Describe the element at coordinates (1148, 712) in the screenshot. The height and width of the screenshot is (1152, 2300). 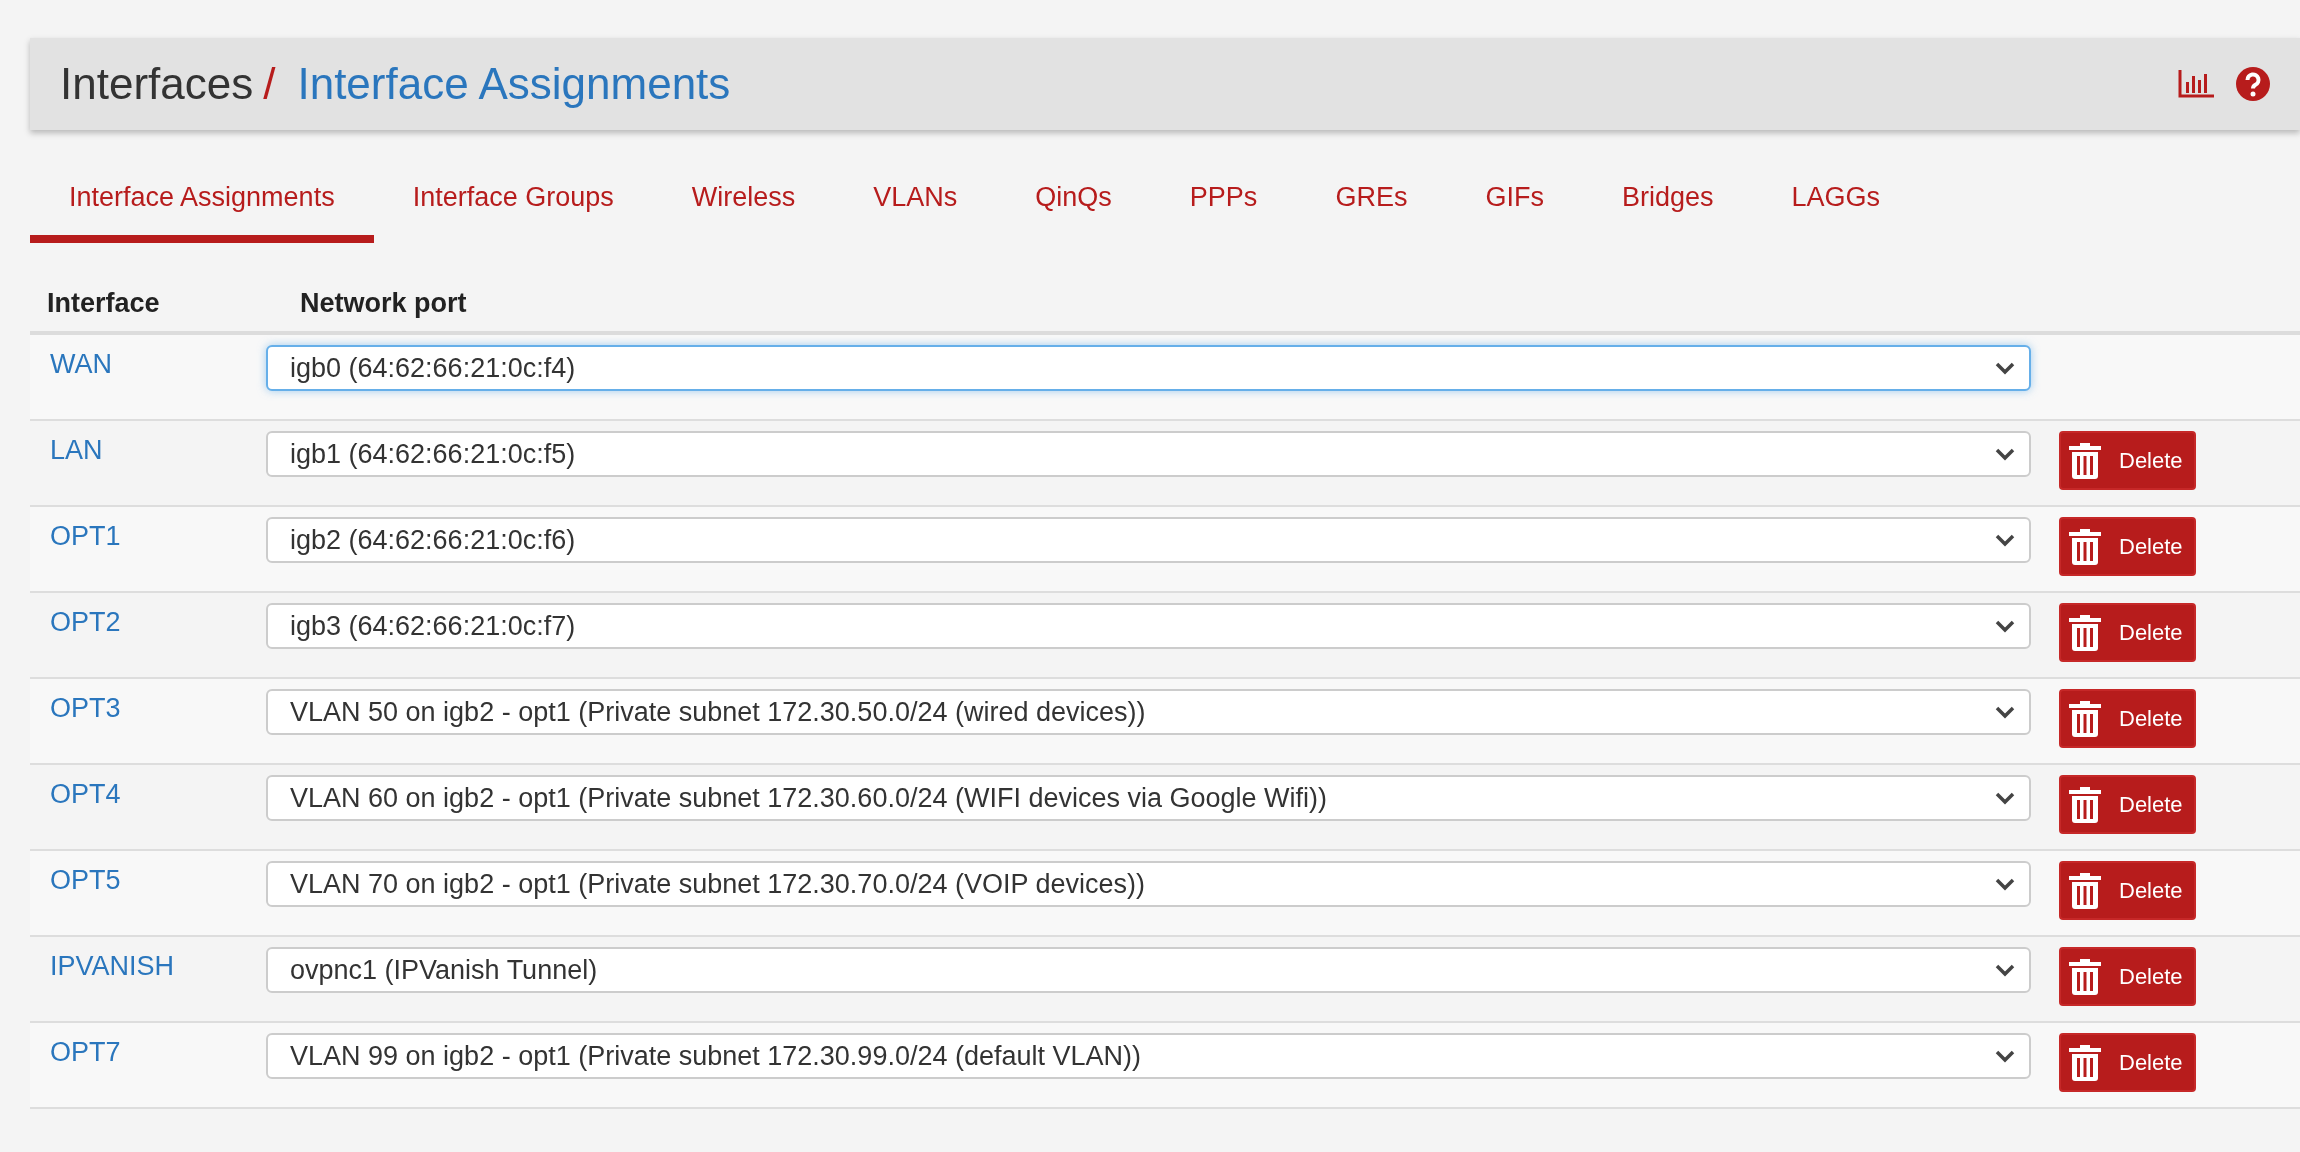
I see `network-port-select: VLAN 50 on igb2 - opt1 (Private subnet 172.30.50.0/24 (wired devices))` at that location.